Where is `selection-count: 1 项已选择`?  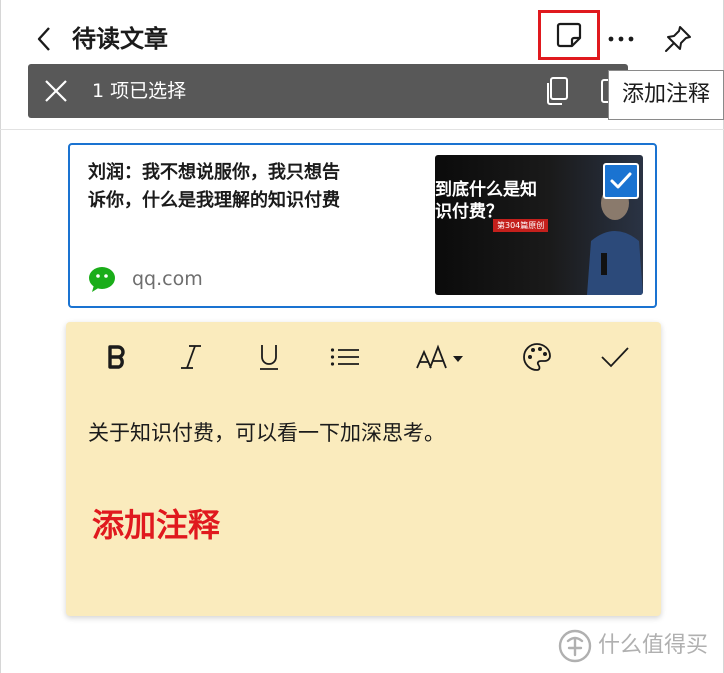 selection-count: 1 项已选择 is located at coordinates (139, 91).